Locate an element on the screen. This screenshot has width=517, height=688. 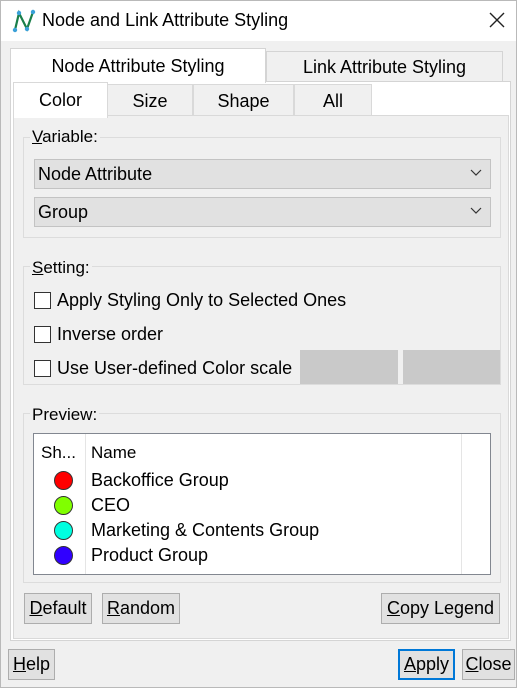
attribute-type-value: Node Attribute is located at coordinates (95, 174).